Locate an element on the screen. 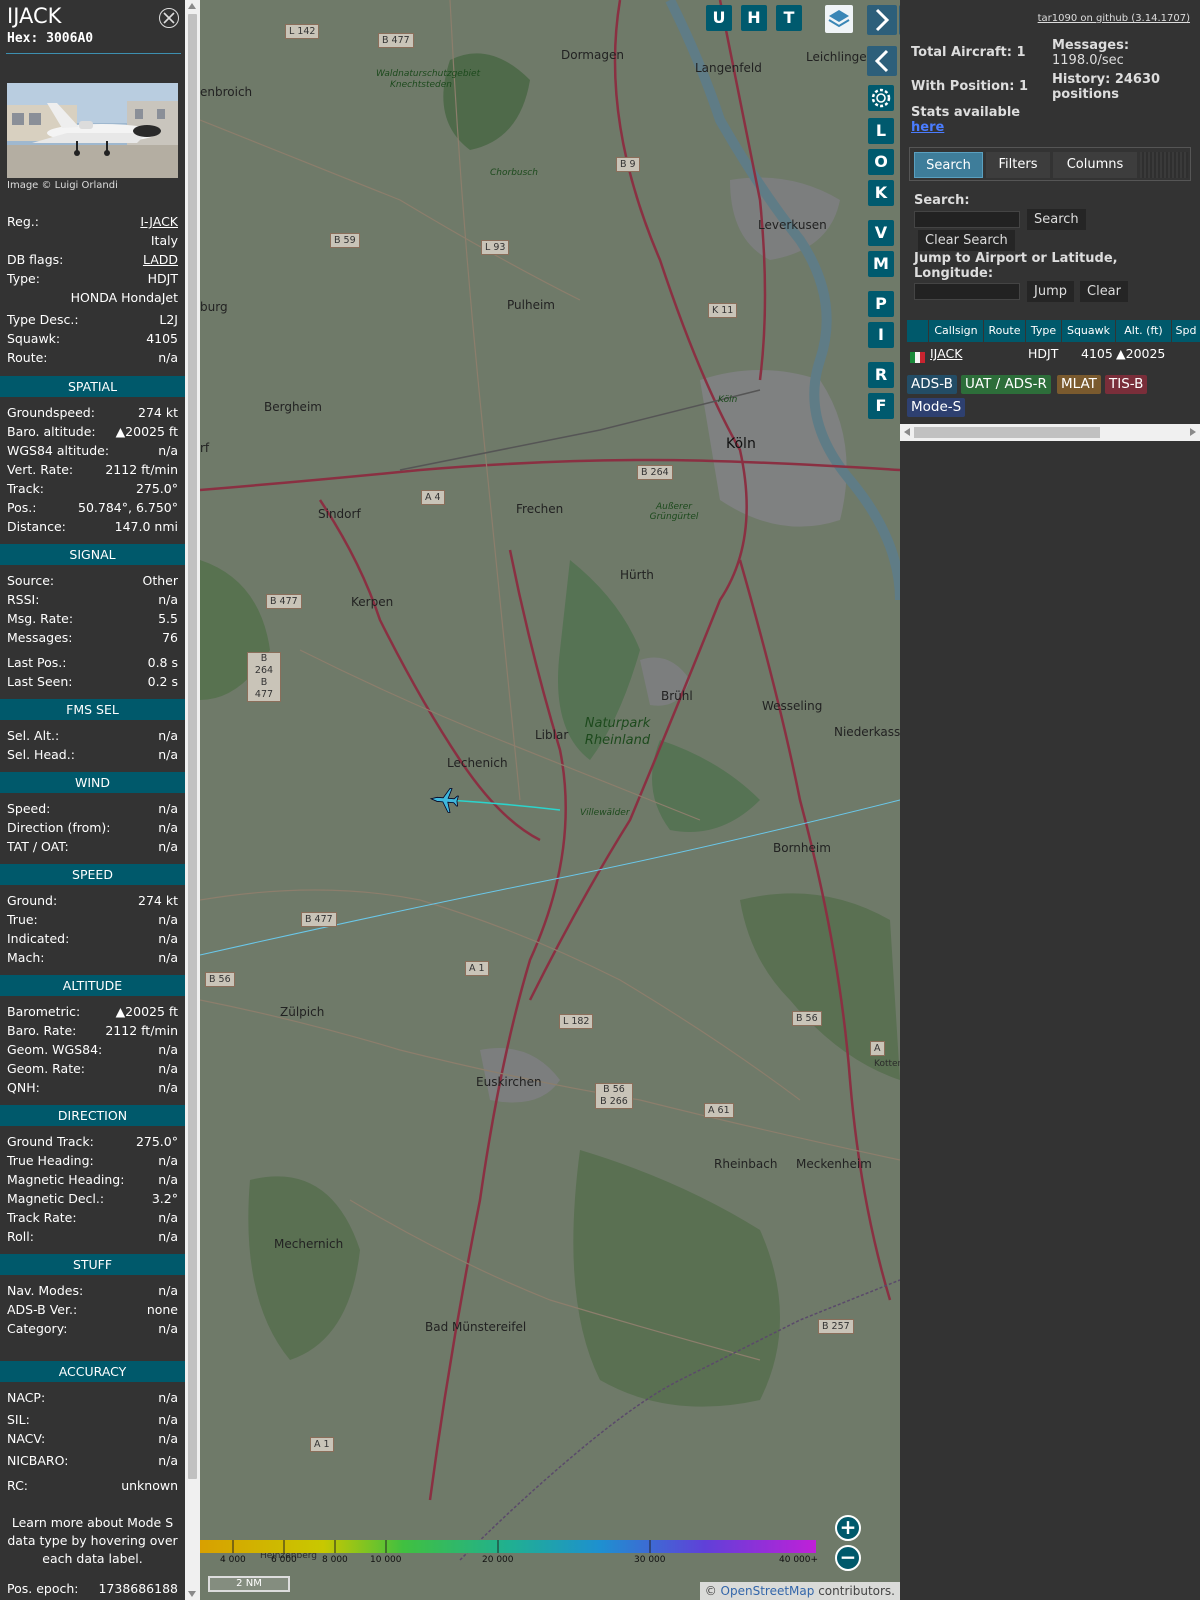 This screenshot has height=1600, width=1200. row-label: Sel. Alt.: is located at coordinates (33, 736).